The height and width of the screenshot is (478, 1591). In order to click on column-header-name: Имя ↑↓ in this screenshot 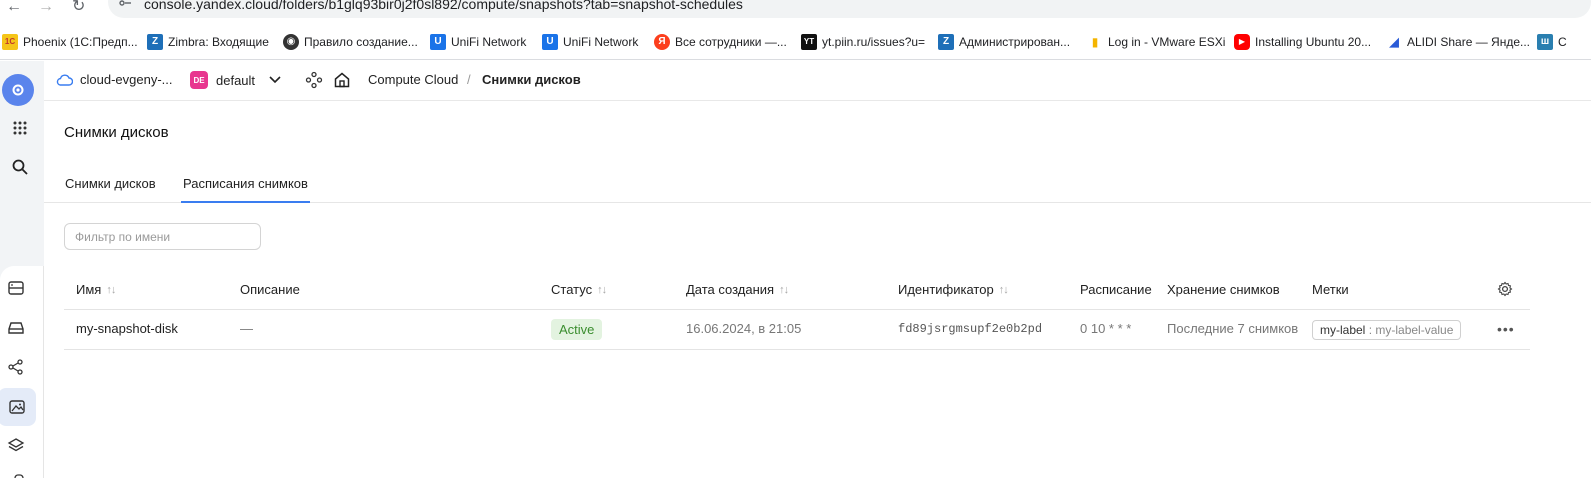, I will do `click(96, 289)`.